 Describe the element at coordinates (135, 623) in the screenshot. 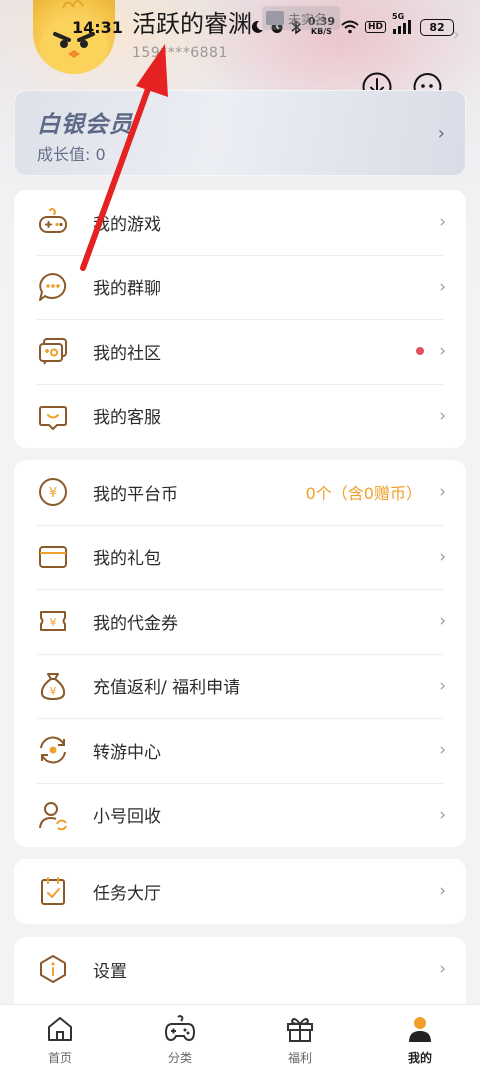

I see `menu-label: 我的代金券` at that location.